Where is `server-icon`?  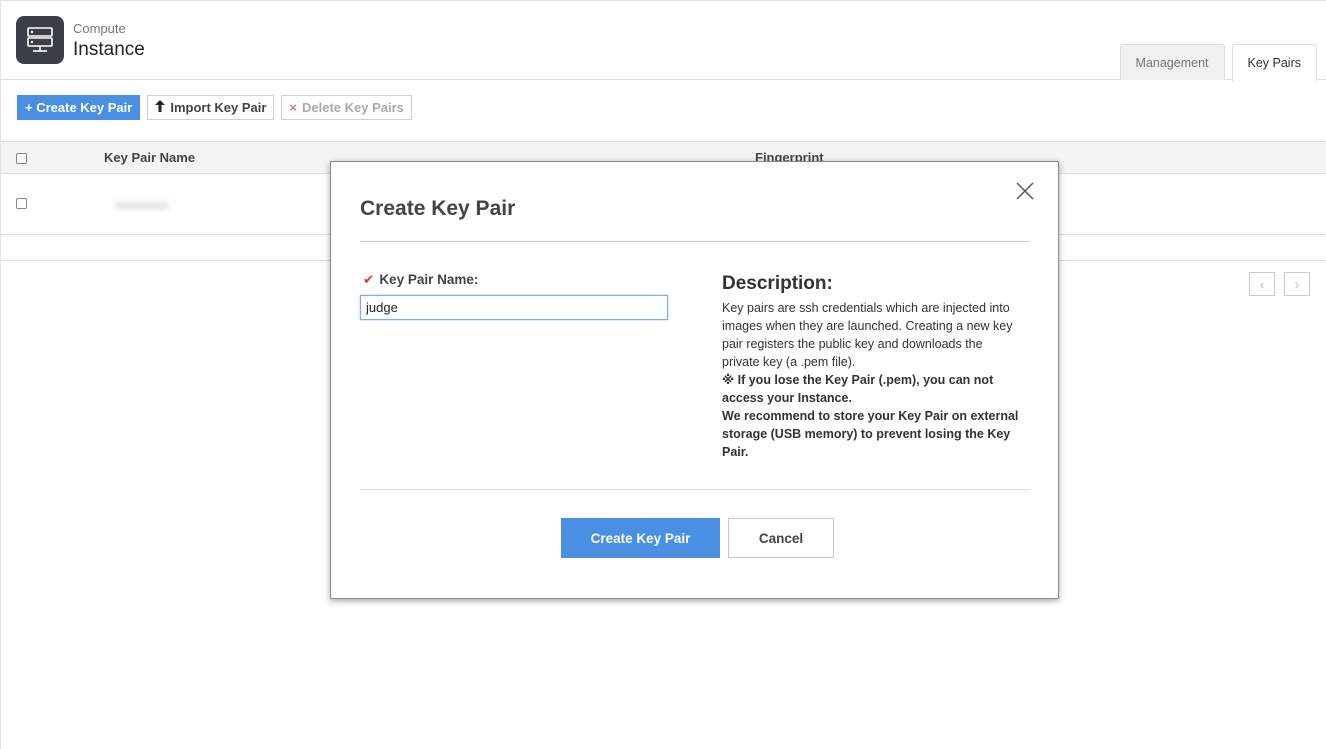 server-icon is located at coordinates (40, 40).